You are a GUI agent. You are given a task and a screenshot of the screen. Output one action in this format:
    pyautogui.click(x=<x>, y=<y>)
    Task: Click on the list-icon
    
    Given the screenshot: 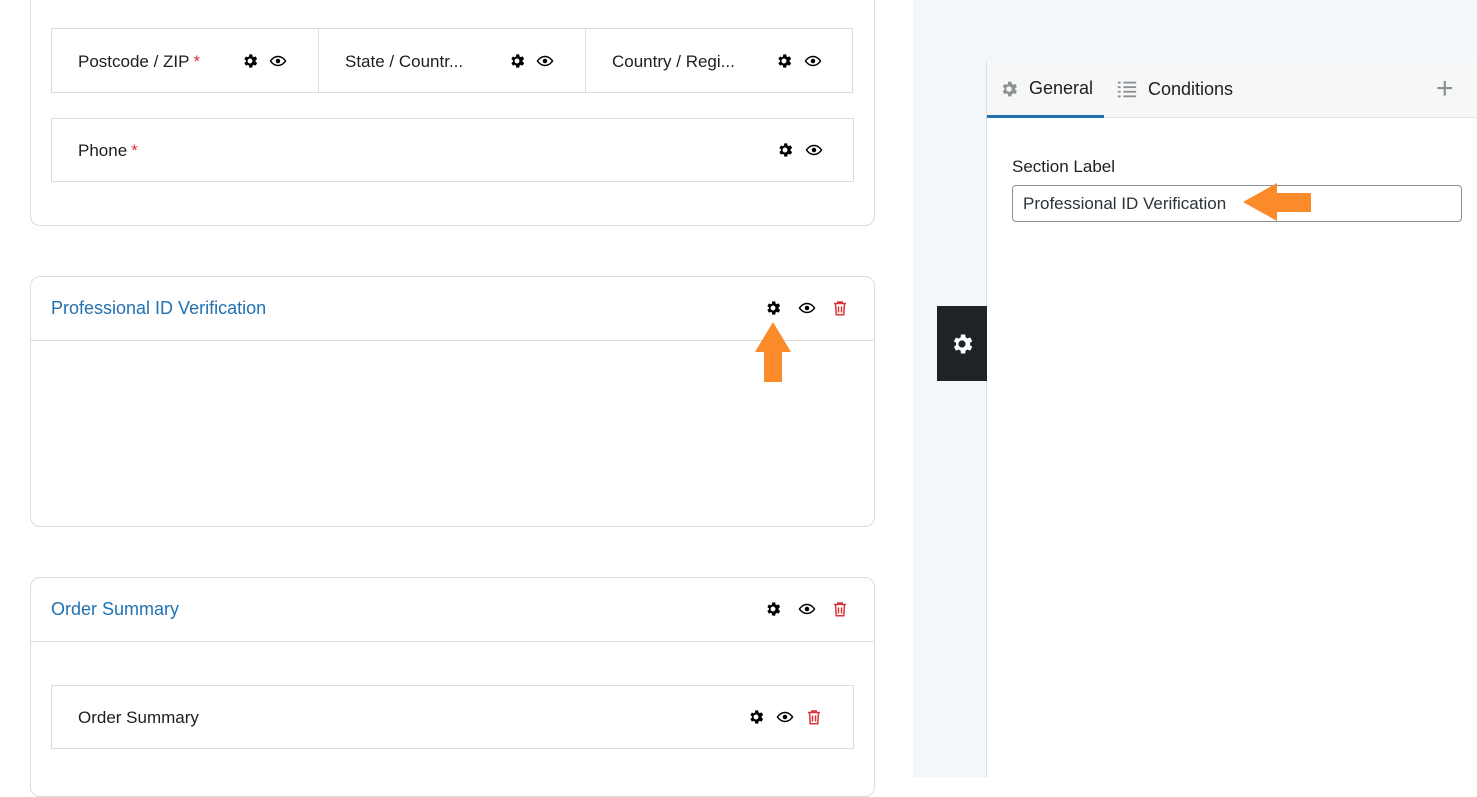 What is the action you would take?
    pyautogui.click(x=1127, y=89)
    